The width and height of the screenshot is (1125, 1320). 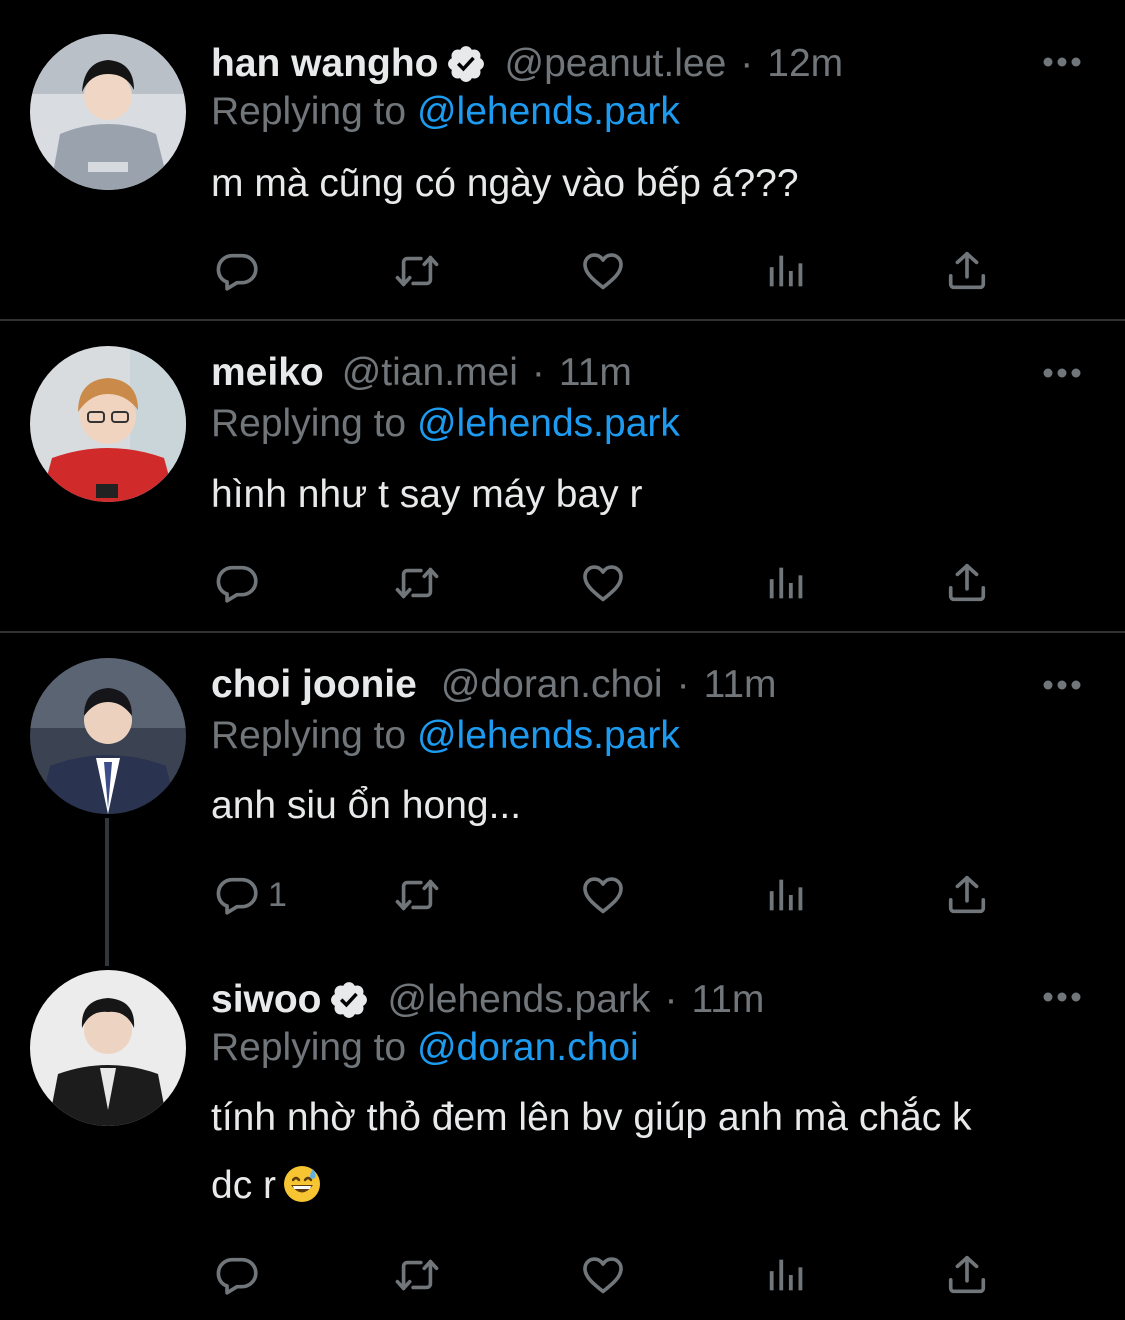 What do you see at coordinates (277, 894) in the screenshot?
I see `reply-count: 1` at bounding box center [277, 894].